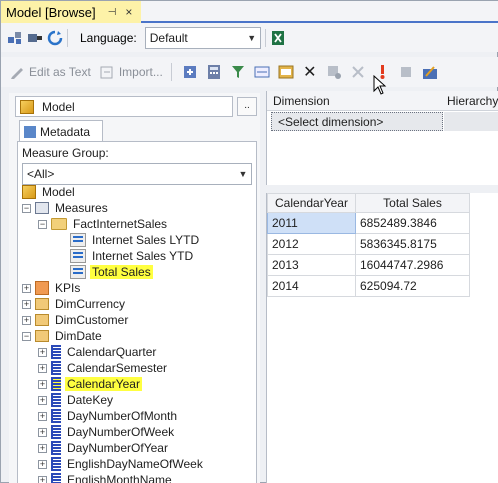 The width and height of the screenshot is (498, 483). I want to click on tree-node-dimcustomer: + DimCustomer, so click(76, 320).